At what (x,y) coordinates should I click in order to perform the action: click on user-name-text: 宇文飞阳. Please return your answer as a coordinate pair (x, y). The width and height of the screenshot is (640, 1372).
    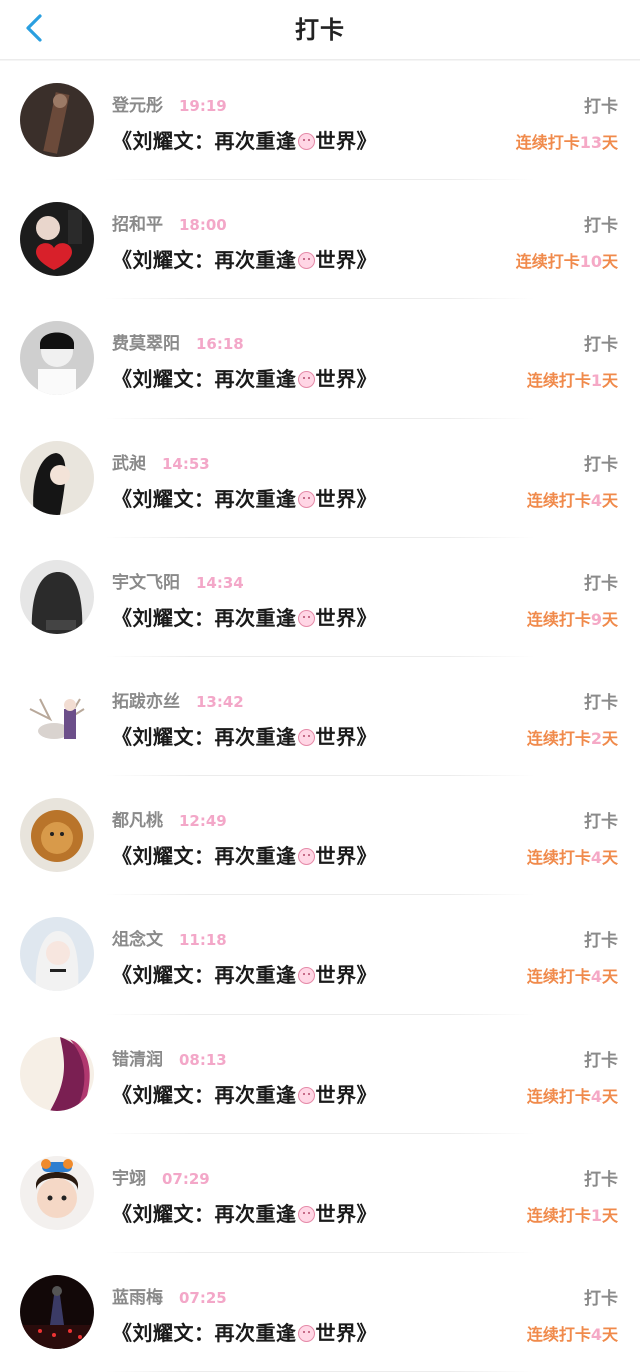
    Looking at the image, I should click on (146, 582).